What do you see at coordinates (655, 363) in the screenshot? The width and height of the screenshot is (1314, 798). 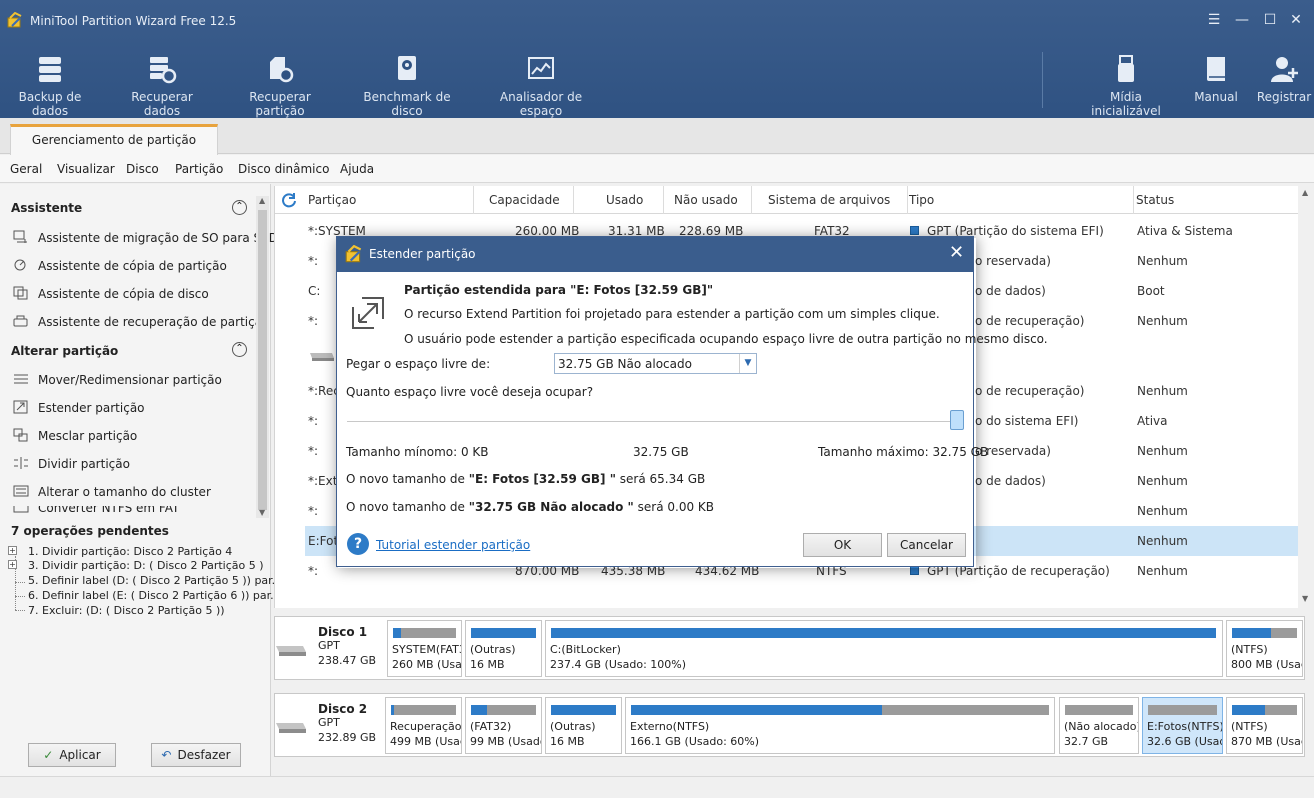 I see `take-space-dropdown: 32.75 GB Não alocado ▼` at bounding box center [655, 363].